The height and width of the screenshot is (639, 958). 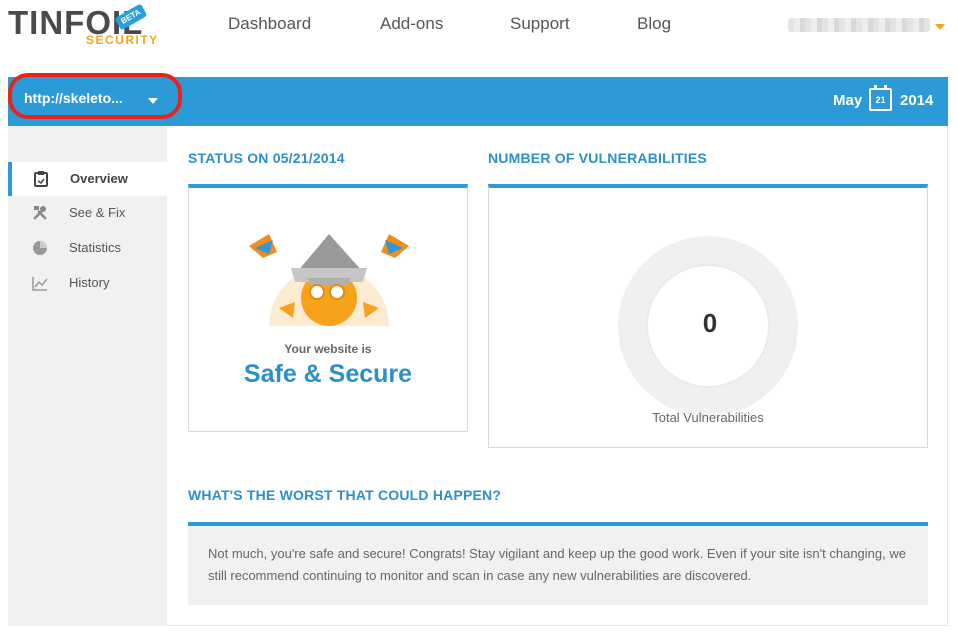 I want to click on sidebar-item-label: Statistics, so click(x=95, y=247).